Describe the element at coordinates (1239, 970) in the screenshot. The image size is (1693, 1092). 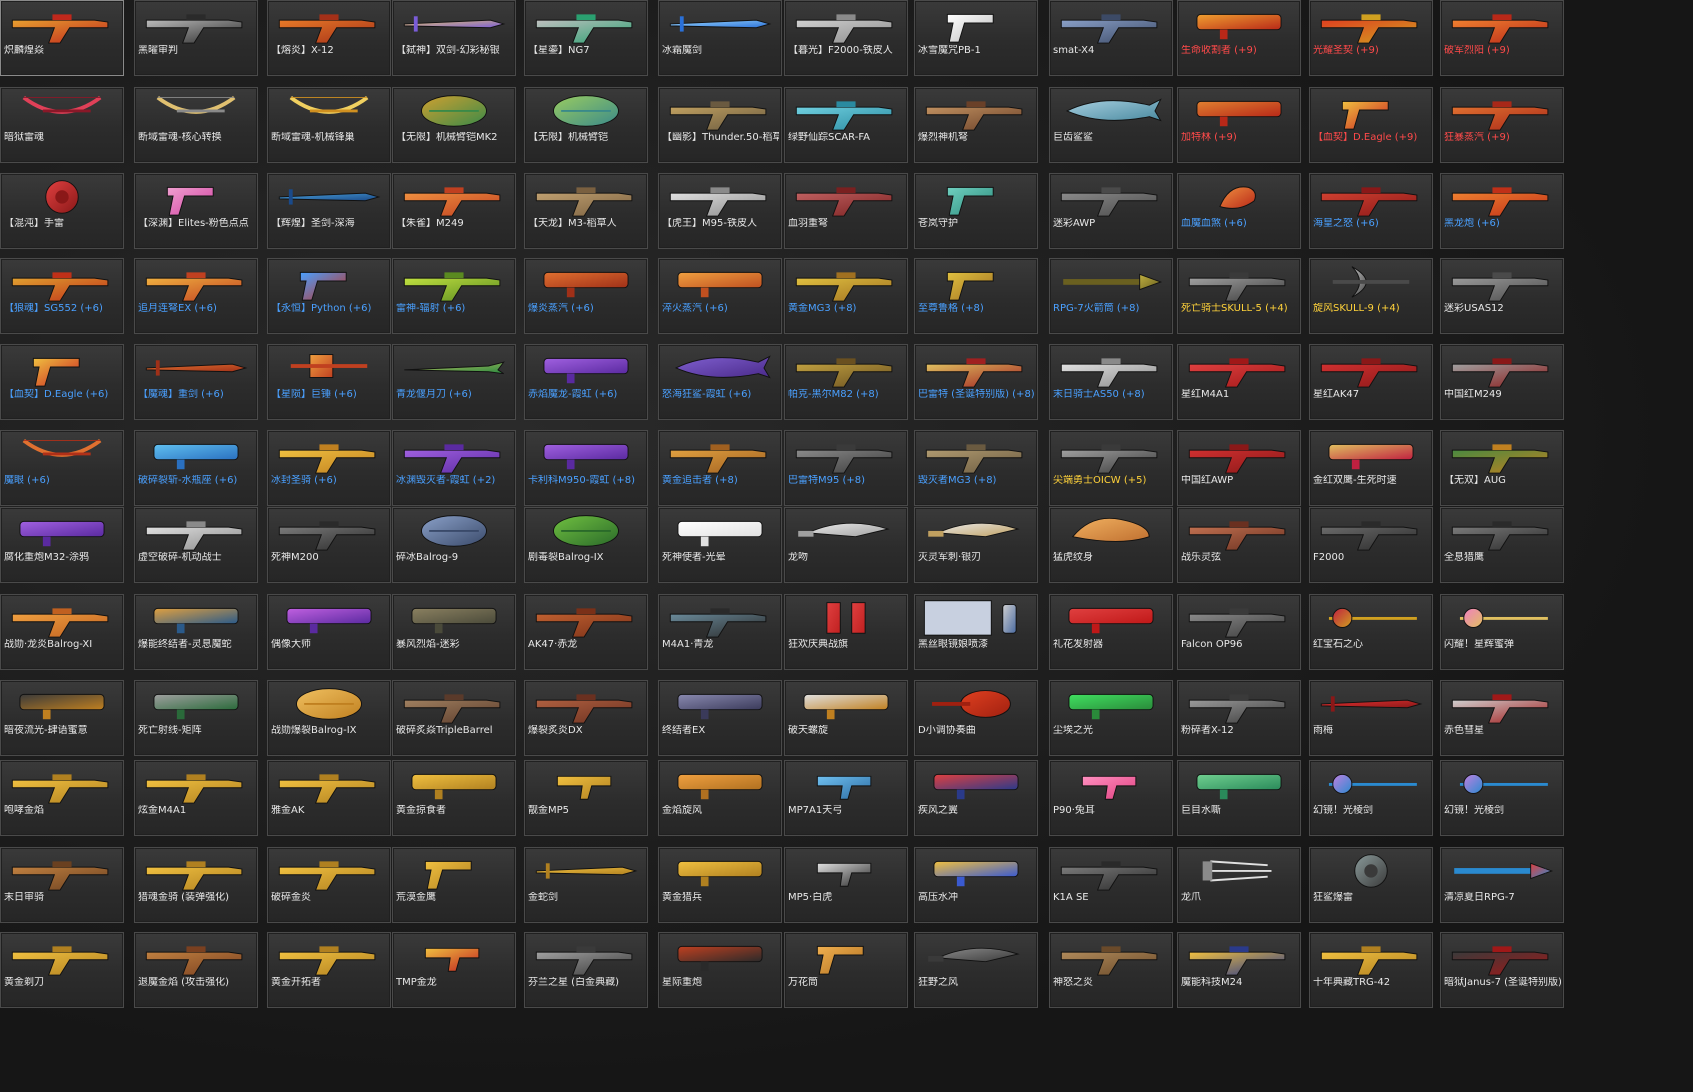
I see `weapon-card: 魔能科技M24` at that location.